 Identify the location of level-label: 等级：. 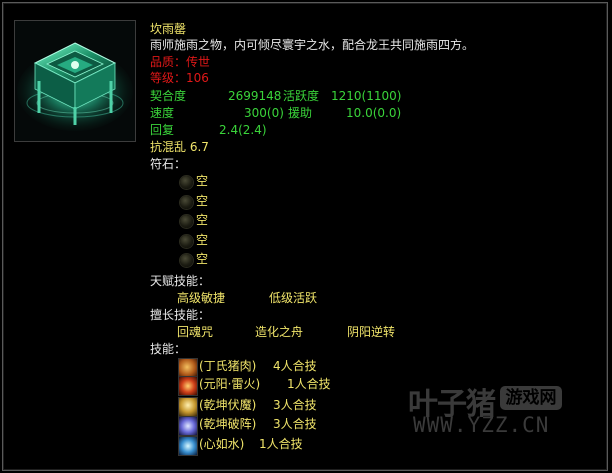
(168, 78).